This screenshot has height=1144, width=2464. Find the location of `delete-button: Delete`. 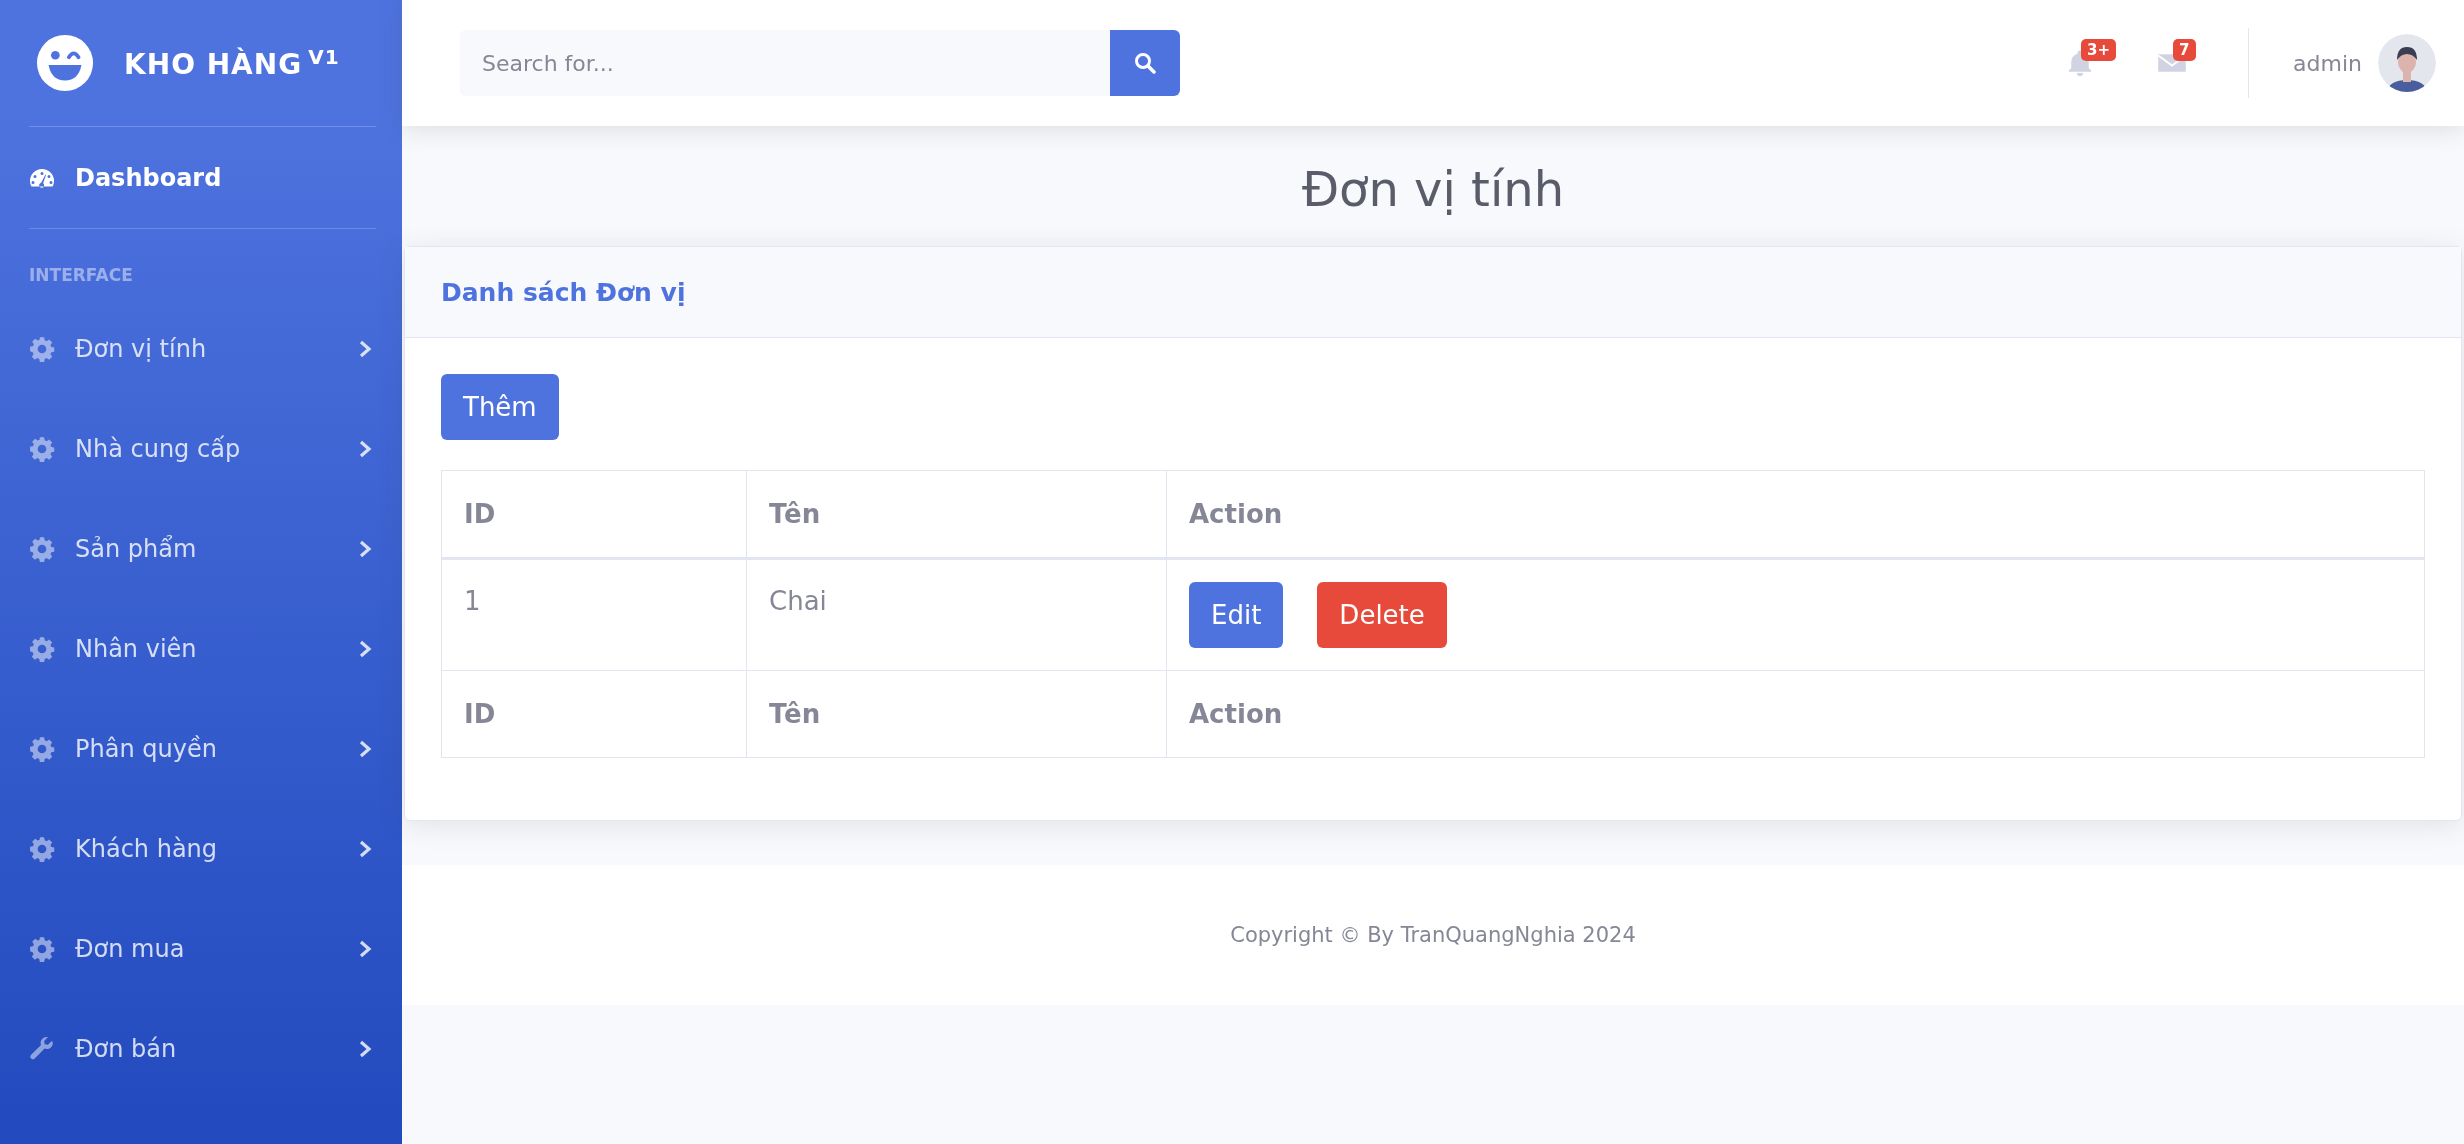

delete-button: Delete is located at coordinates (1382, 615).